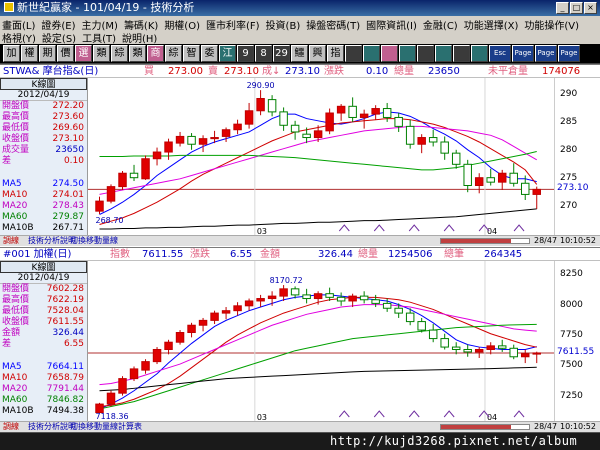  What do you see at coordinates (65, 311) in the screenshot?
I see `info-value: 7528.04` at bounding box center [65, 311].